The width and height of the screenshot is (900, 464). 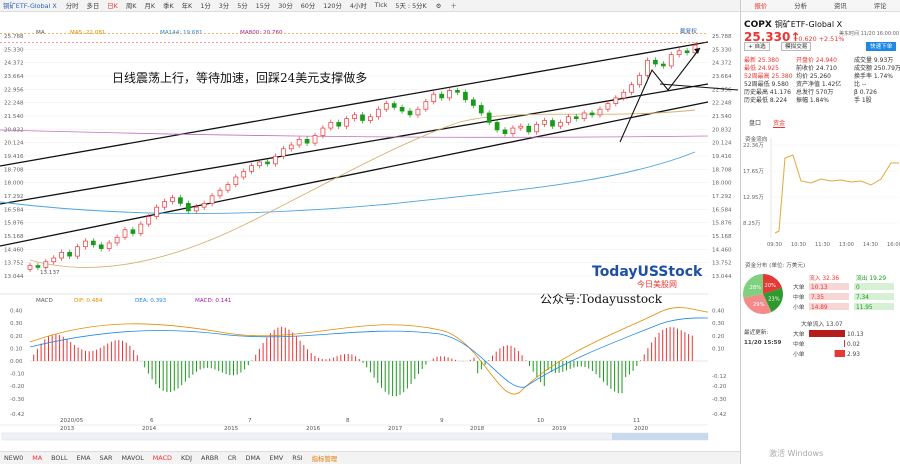 I want to click on tab-period-3: 周K, so click(x=131, y=5).